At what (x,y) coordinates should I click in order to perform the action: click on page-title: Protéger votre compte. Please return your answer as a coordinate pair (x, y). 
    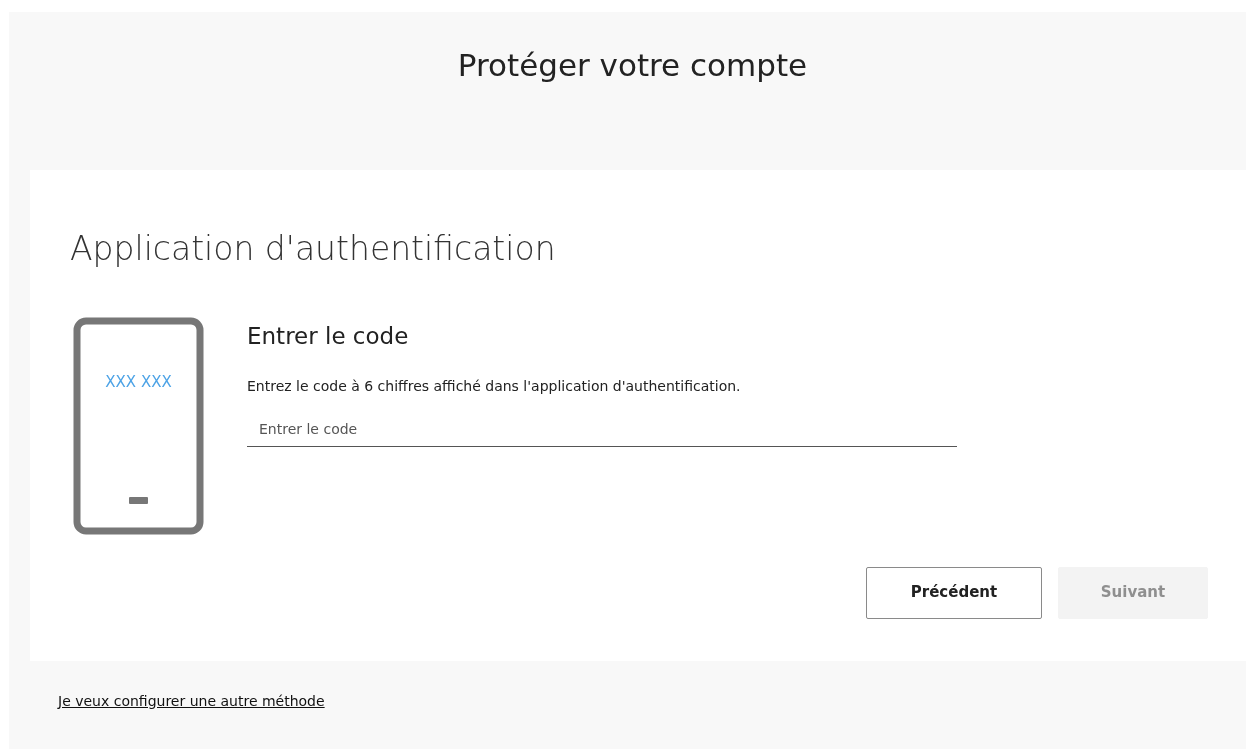
    Looking at the image, I should click on (632, 65).